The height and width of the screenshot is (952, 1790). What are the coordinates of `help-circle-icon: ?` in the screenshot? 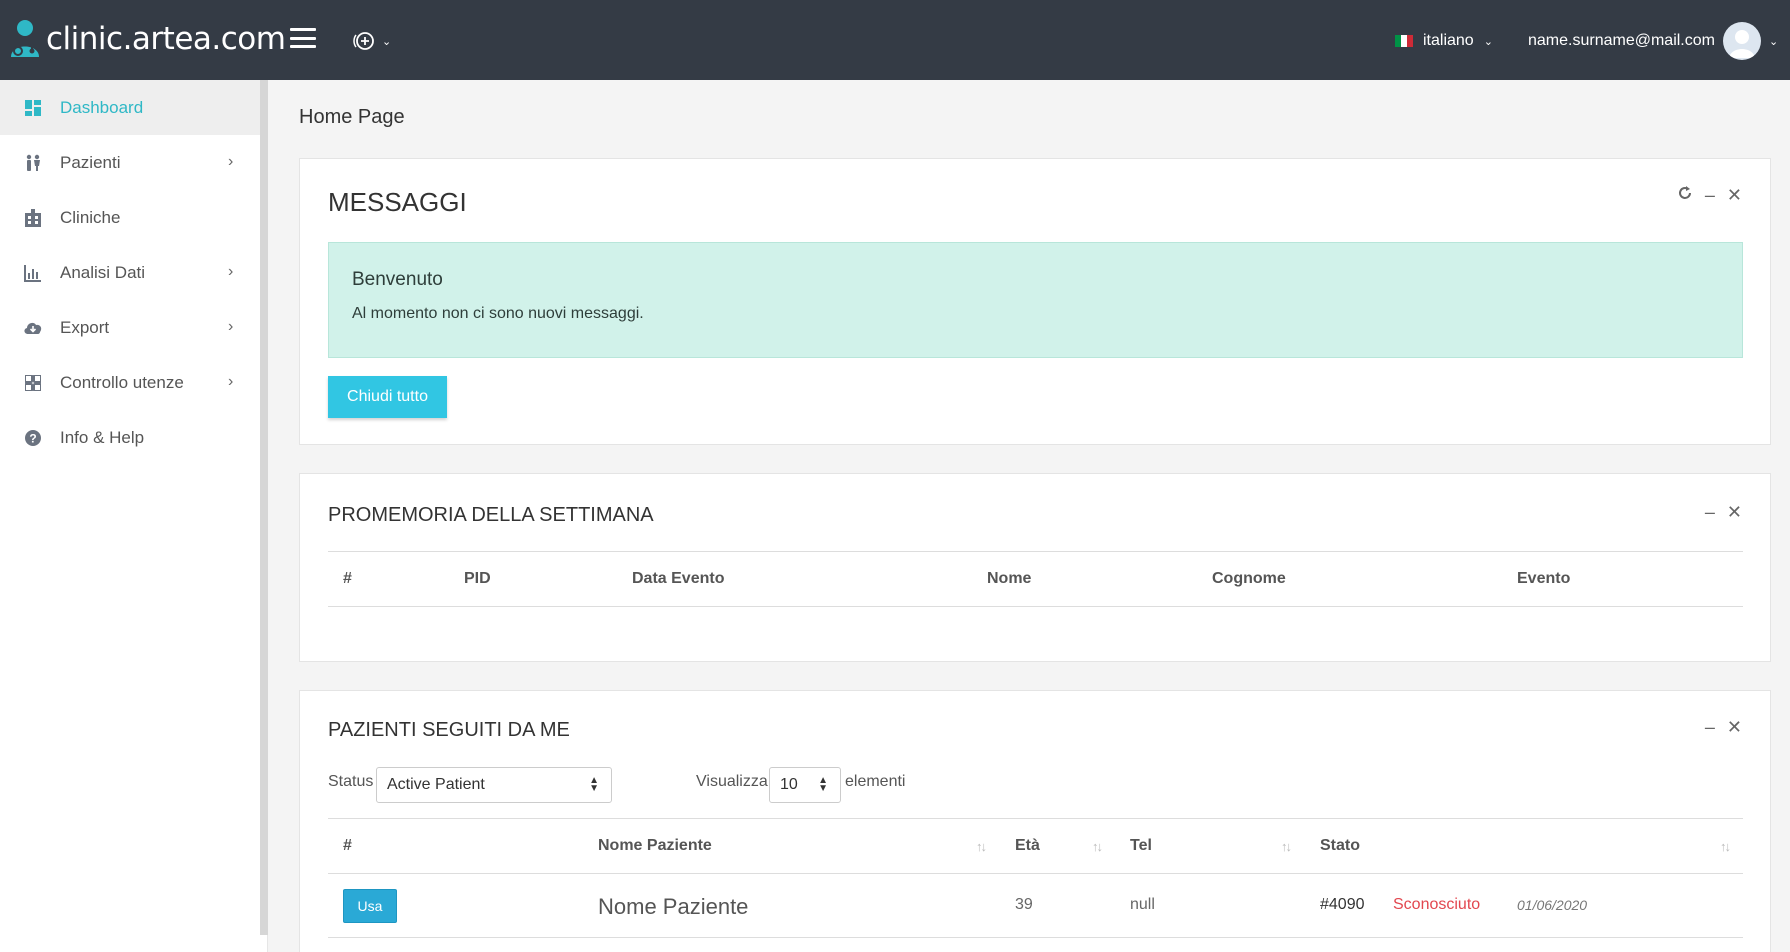 It's located at (33, 438).